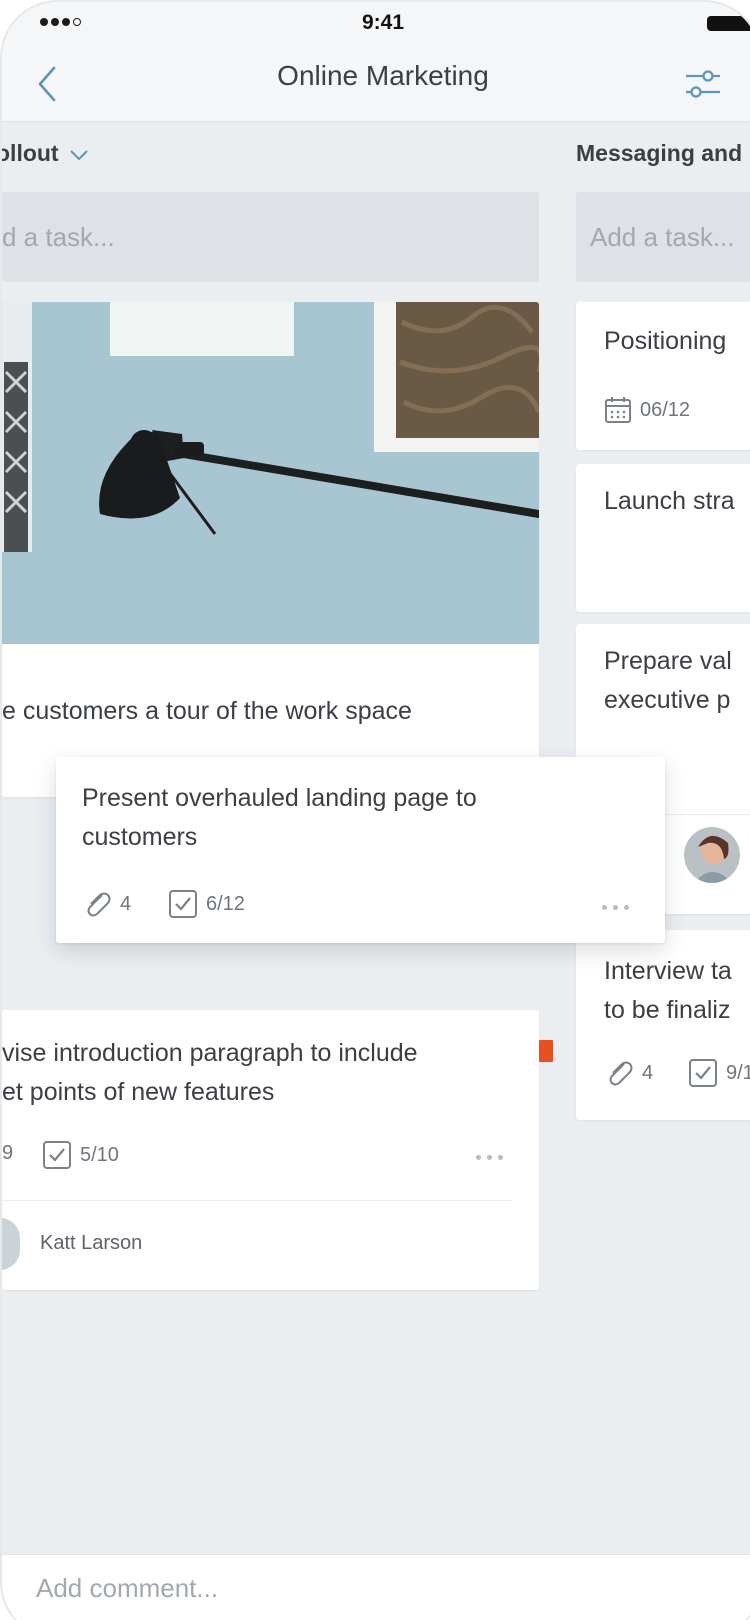 The height and width of the screenshot is (1620, 750). Describe the element at coordinates (207, 711) in the screenshot. I see `card-title: e customers a tour of the work space` at that location.